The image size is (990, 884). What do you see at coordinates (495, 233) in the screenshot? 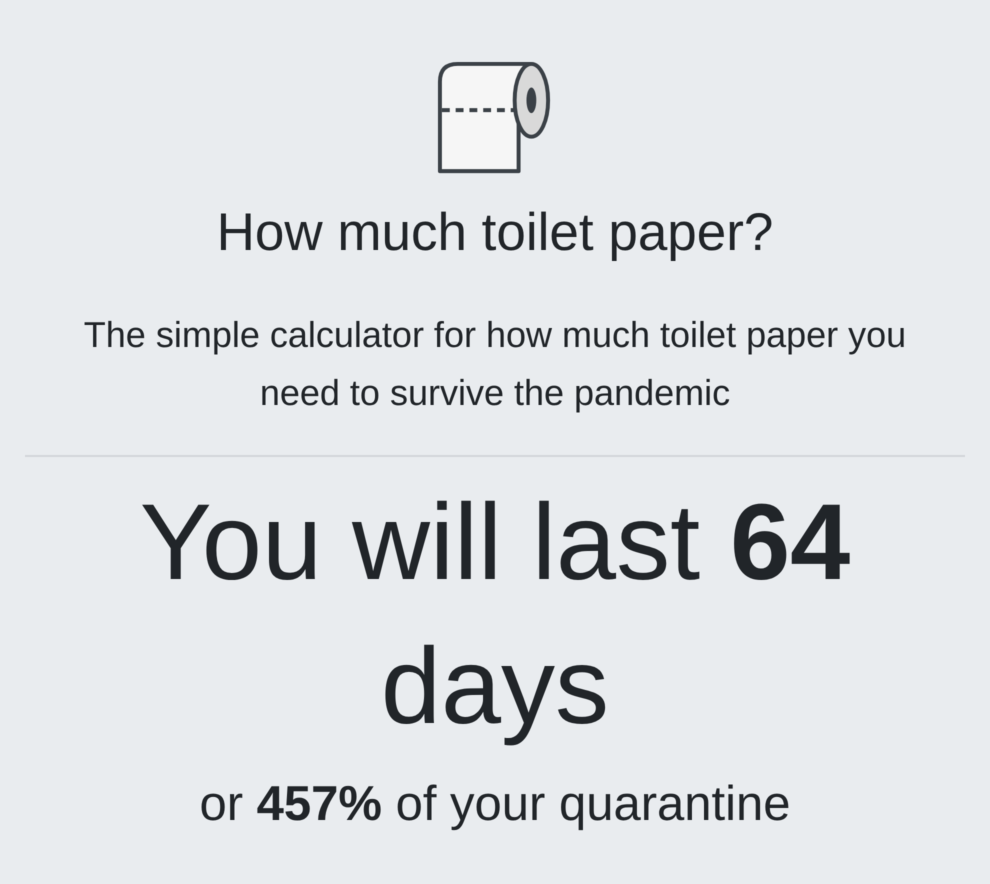
I see `page-title: How much toilet paper?` at bounding box center [495, 233].